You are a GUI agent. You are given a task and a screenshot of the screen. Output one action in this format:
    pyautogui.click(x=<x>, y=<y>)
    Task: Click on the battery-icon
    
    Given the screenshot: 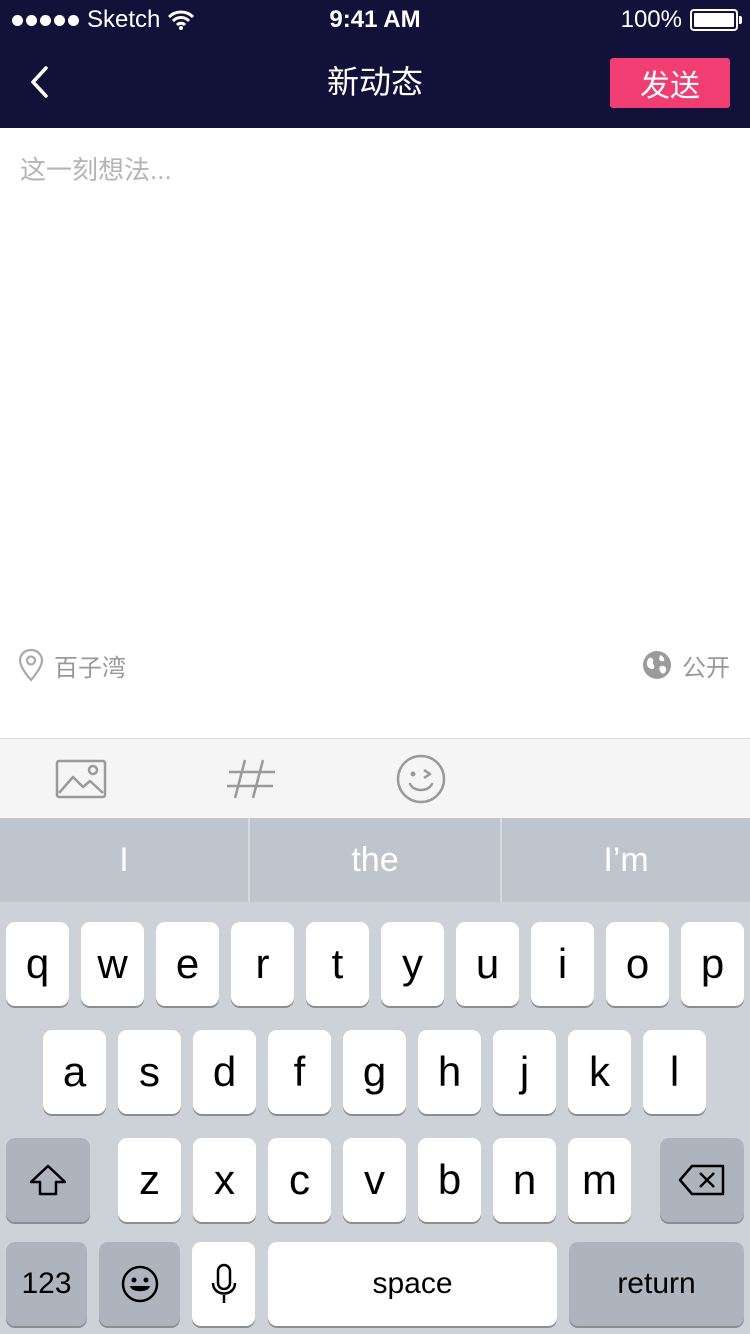 What is the action you would take?
    pyautogui.click(x=716, y=20)
    